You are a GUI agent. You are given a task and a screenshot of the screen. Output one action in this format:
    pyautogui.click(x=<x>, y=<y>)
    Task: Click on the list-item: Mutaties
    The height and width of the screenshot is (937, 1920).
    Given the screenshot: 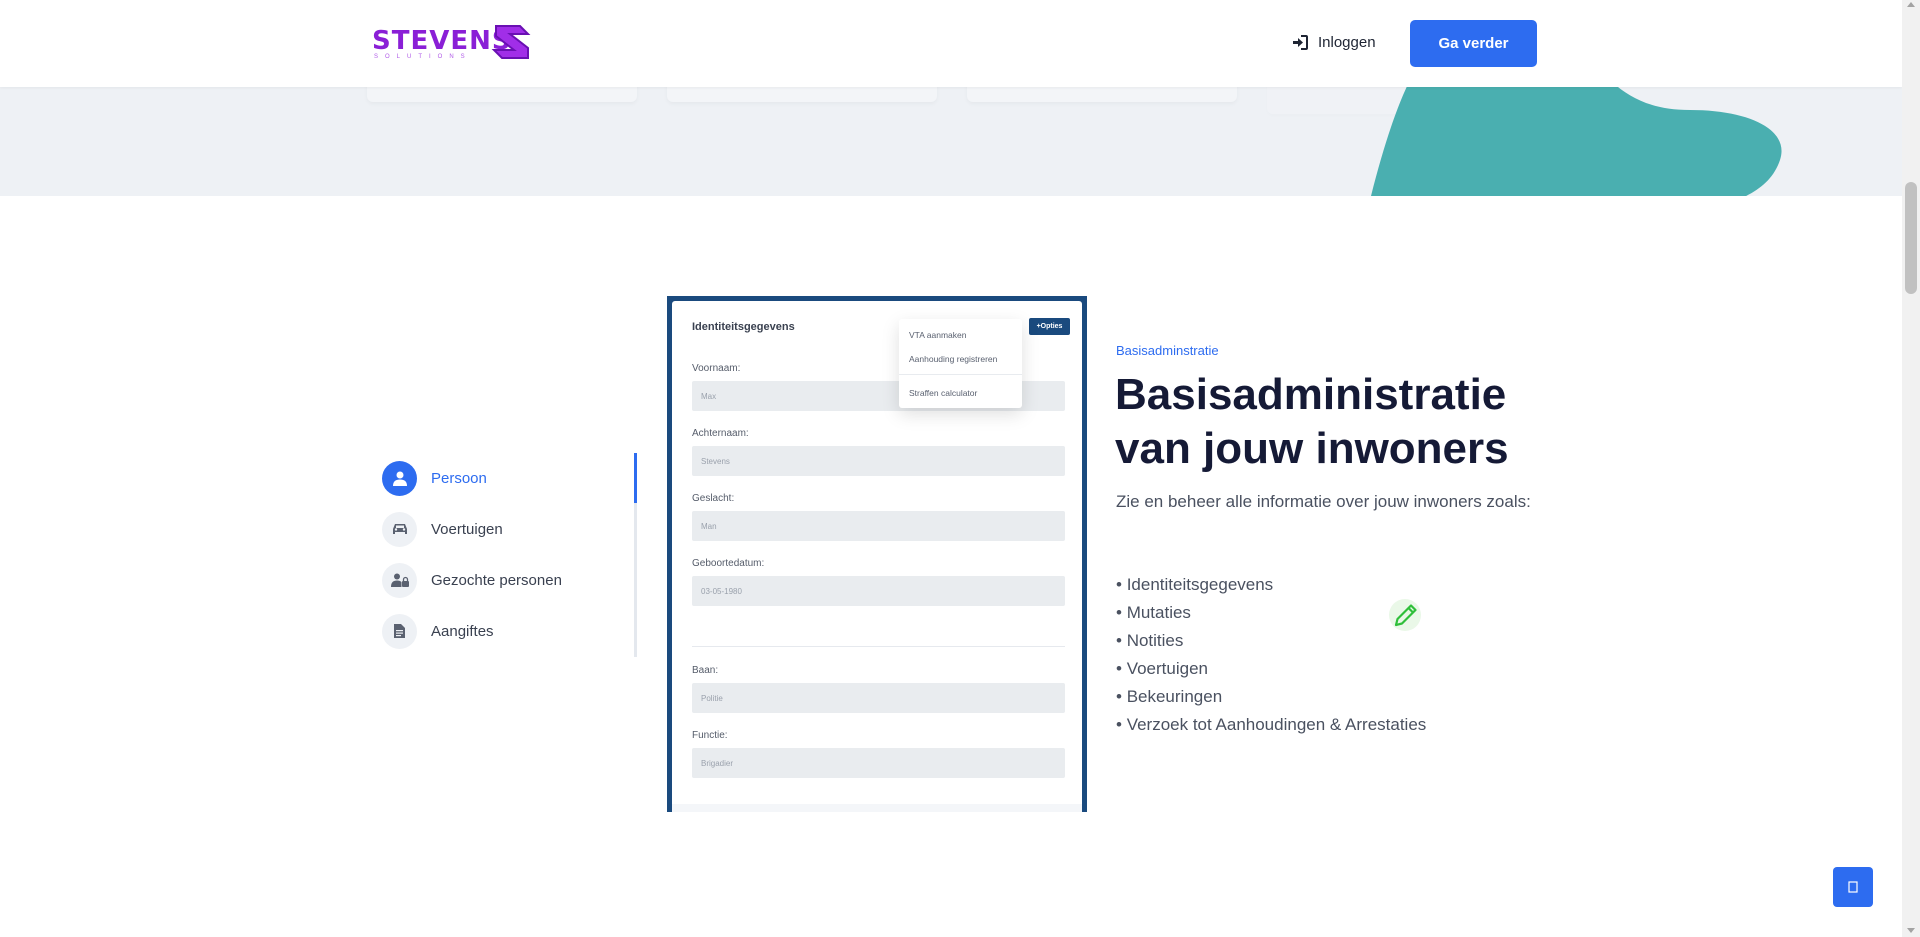 What is the action you would take?
    pyautogui.click(x=1271, y=613)
    